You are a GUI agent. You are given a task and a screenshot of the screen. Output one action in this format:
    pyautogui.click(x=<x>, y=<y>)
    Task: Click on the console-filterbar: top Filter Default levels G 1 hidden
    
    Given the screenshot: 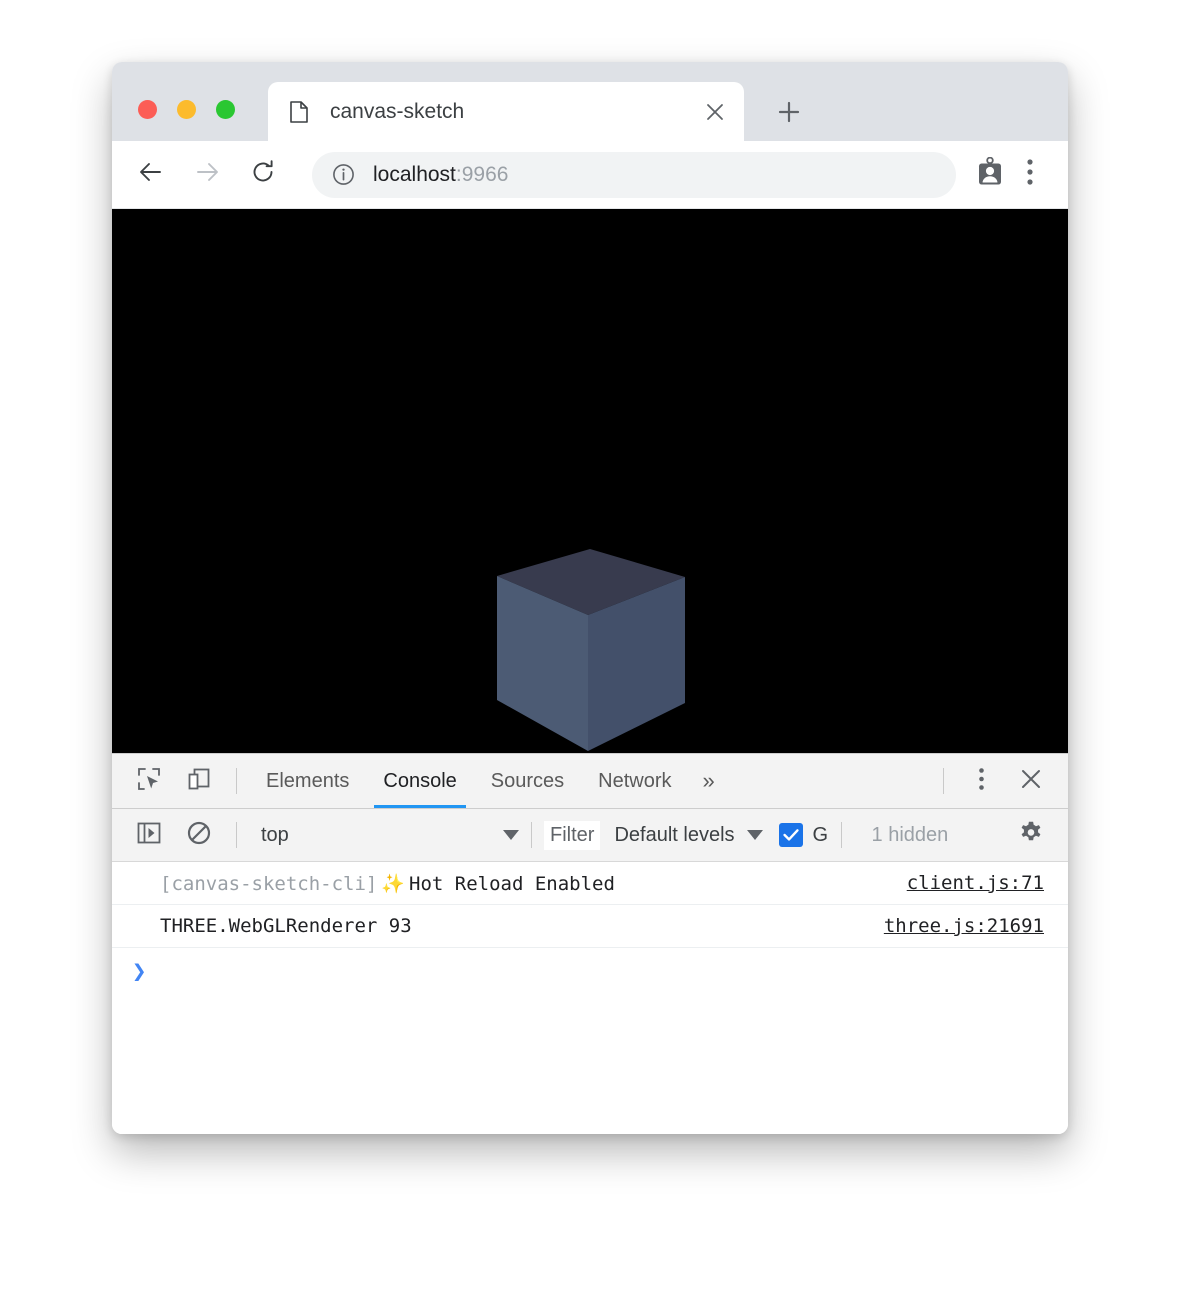 What is the action you would take?
    pyautogui.click(x=590, y=835)
    